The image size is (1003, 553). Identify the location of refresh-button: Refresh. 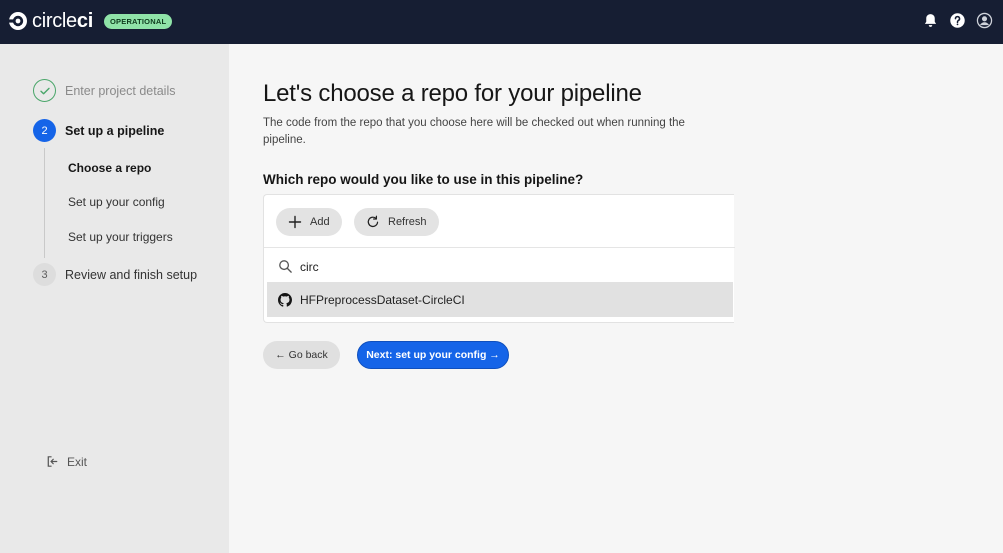
(396, 222).